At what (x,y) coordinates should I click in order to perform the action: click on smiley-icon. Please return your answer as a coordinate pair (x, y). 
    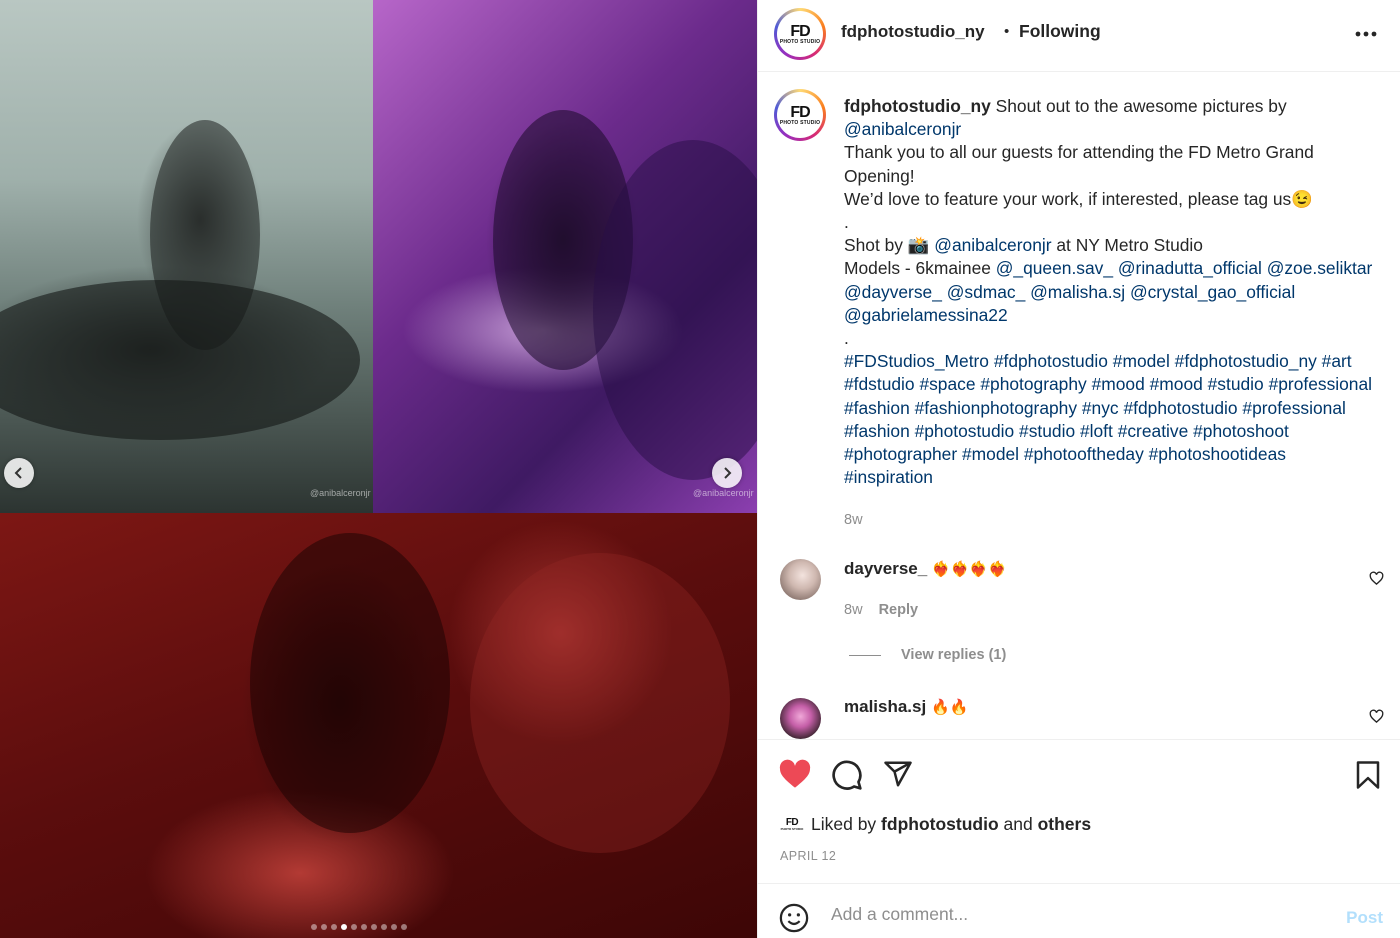
    Looking at the image, I should click on (794, 918).